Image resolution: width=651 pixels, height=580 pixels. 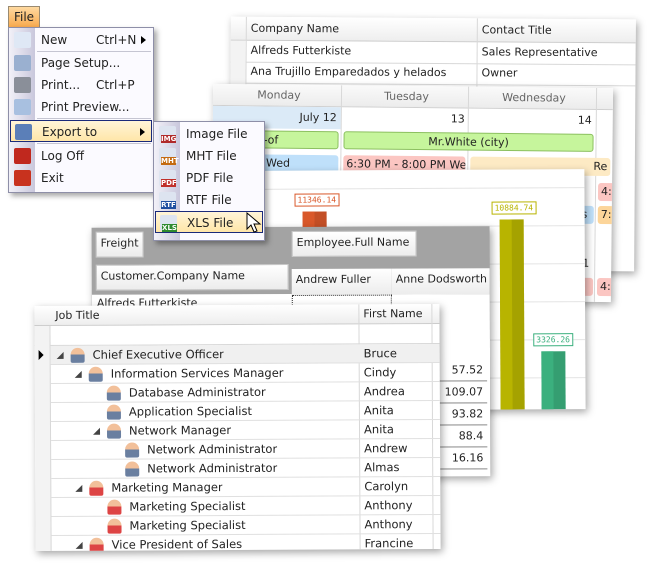 What do you see at coordinates (75, 316) in the screenshot?
I see `column-header-job-title: Job Title` at bounding box center [75, 316].